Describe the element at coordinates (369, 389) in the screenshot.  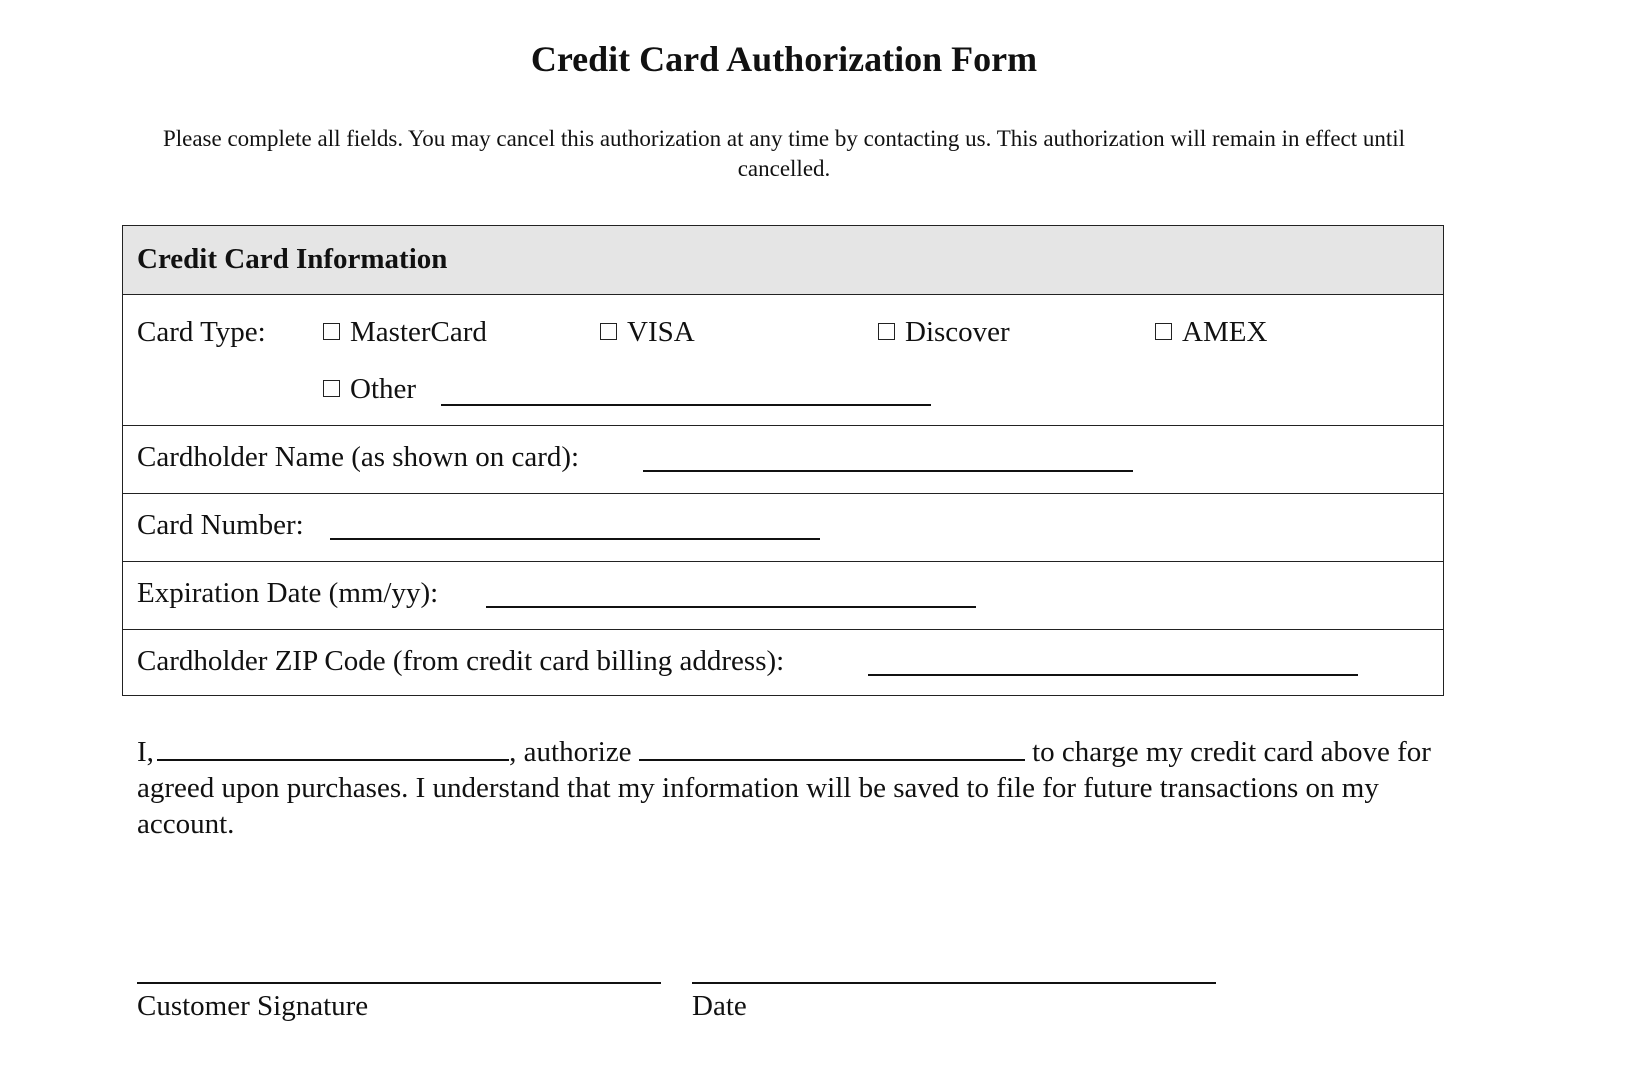
I see `option-other: Other` at that location.